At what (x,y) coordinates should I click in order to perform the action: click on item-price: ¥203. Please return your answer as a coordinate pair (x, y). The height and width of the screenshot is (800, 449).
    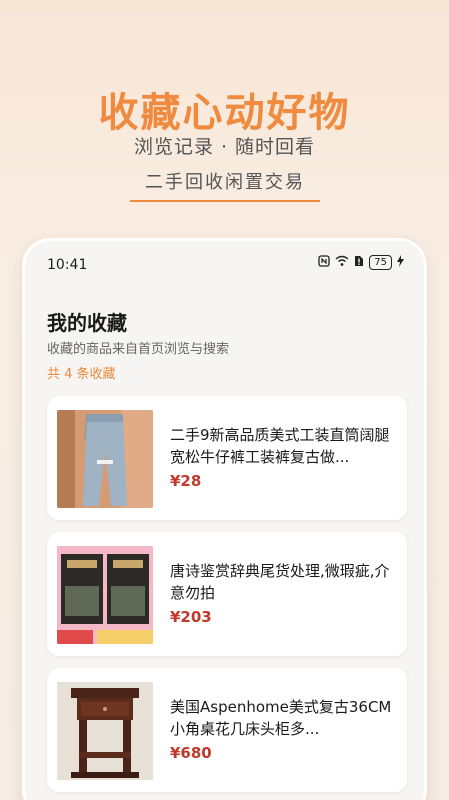
    Looking at the image, I should click on (191, 617).